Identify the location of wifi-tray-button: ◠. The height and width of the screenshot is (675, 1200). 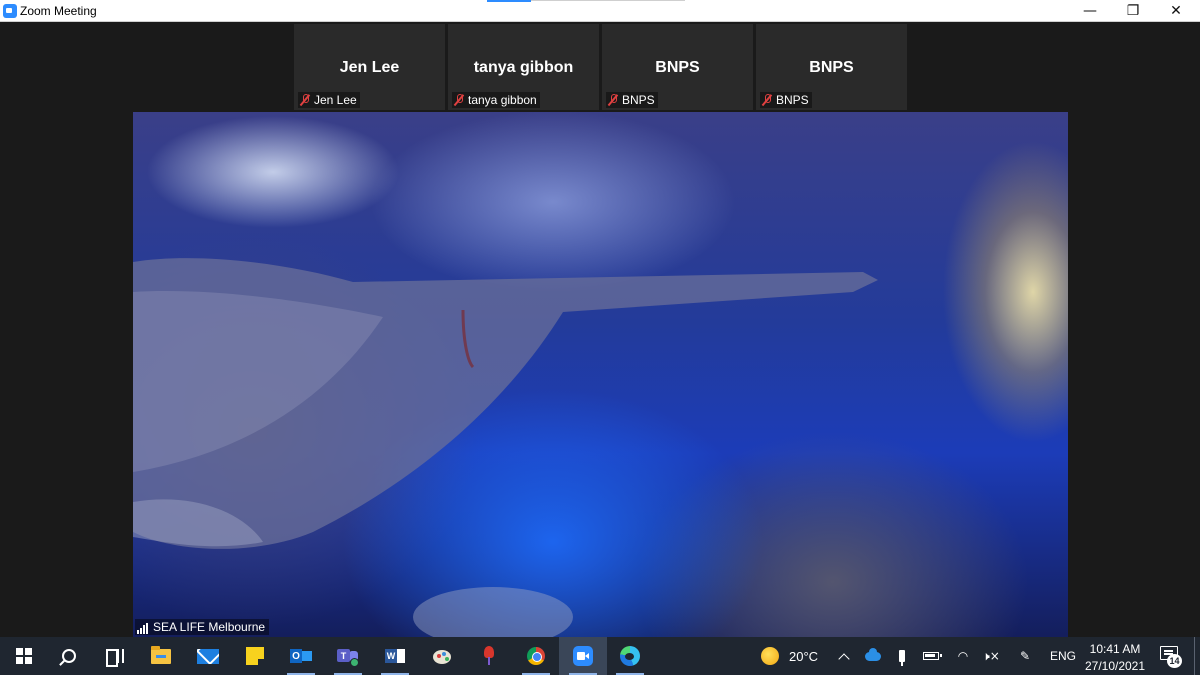
(963, 656).